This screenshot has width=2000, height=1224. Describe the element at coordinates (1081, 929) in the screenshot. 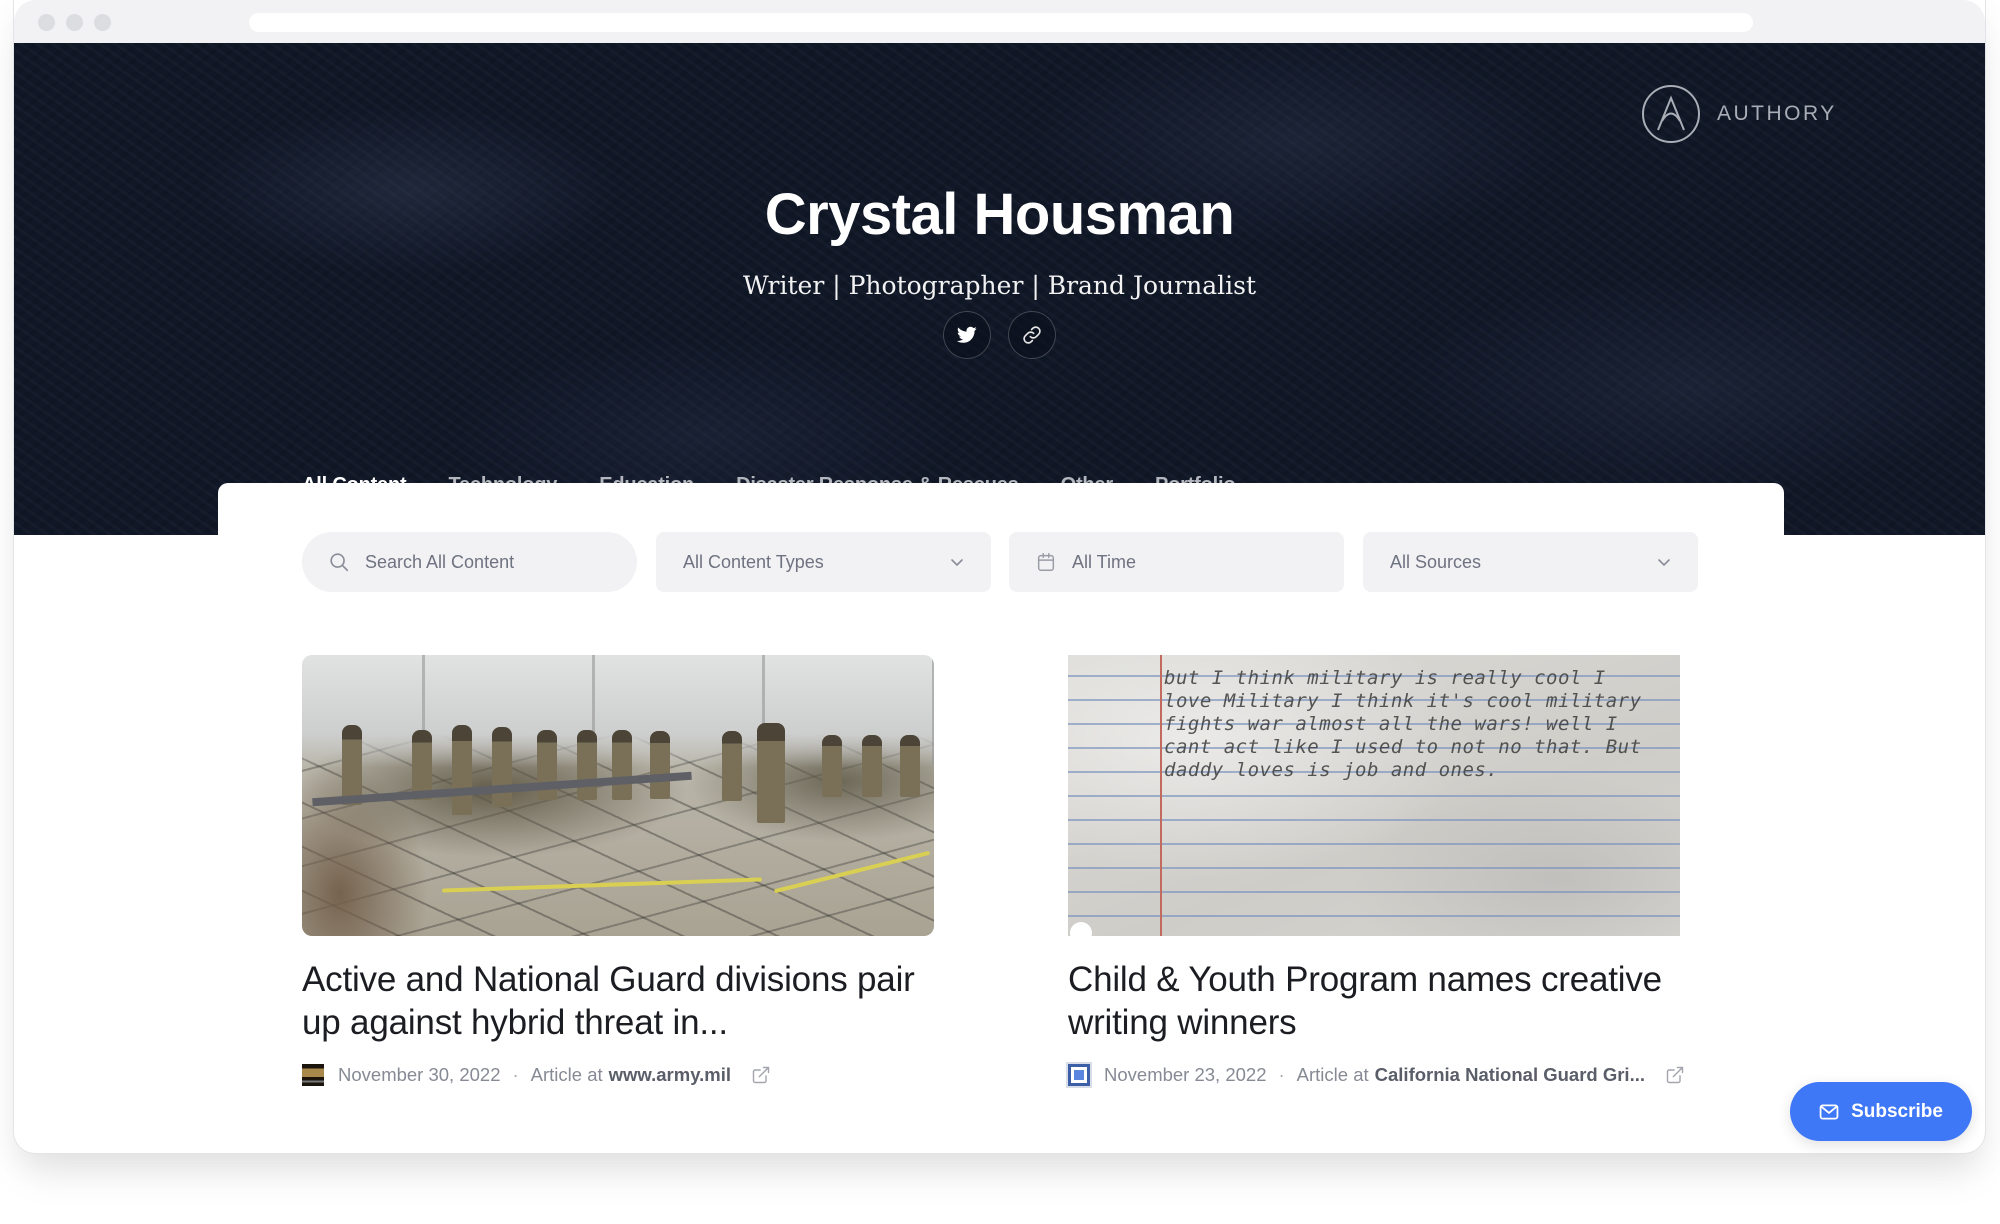

I see `paper-hole` at that location.